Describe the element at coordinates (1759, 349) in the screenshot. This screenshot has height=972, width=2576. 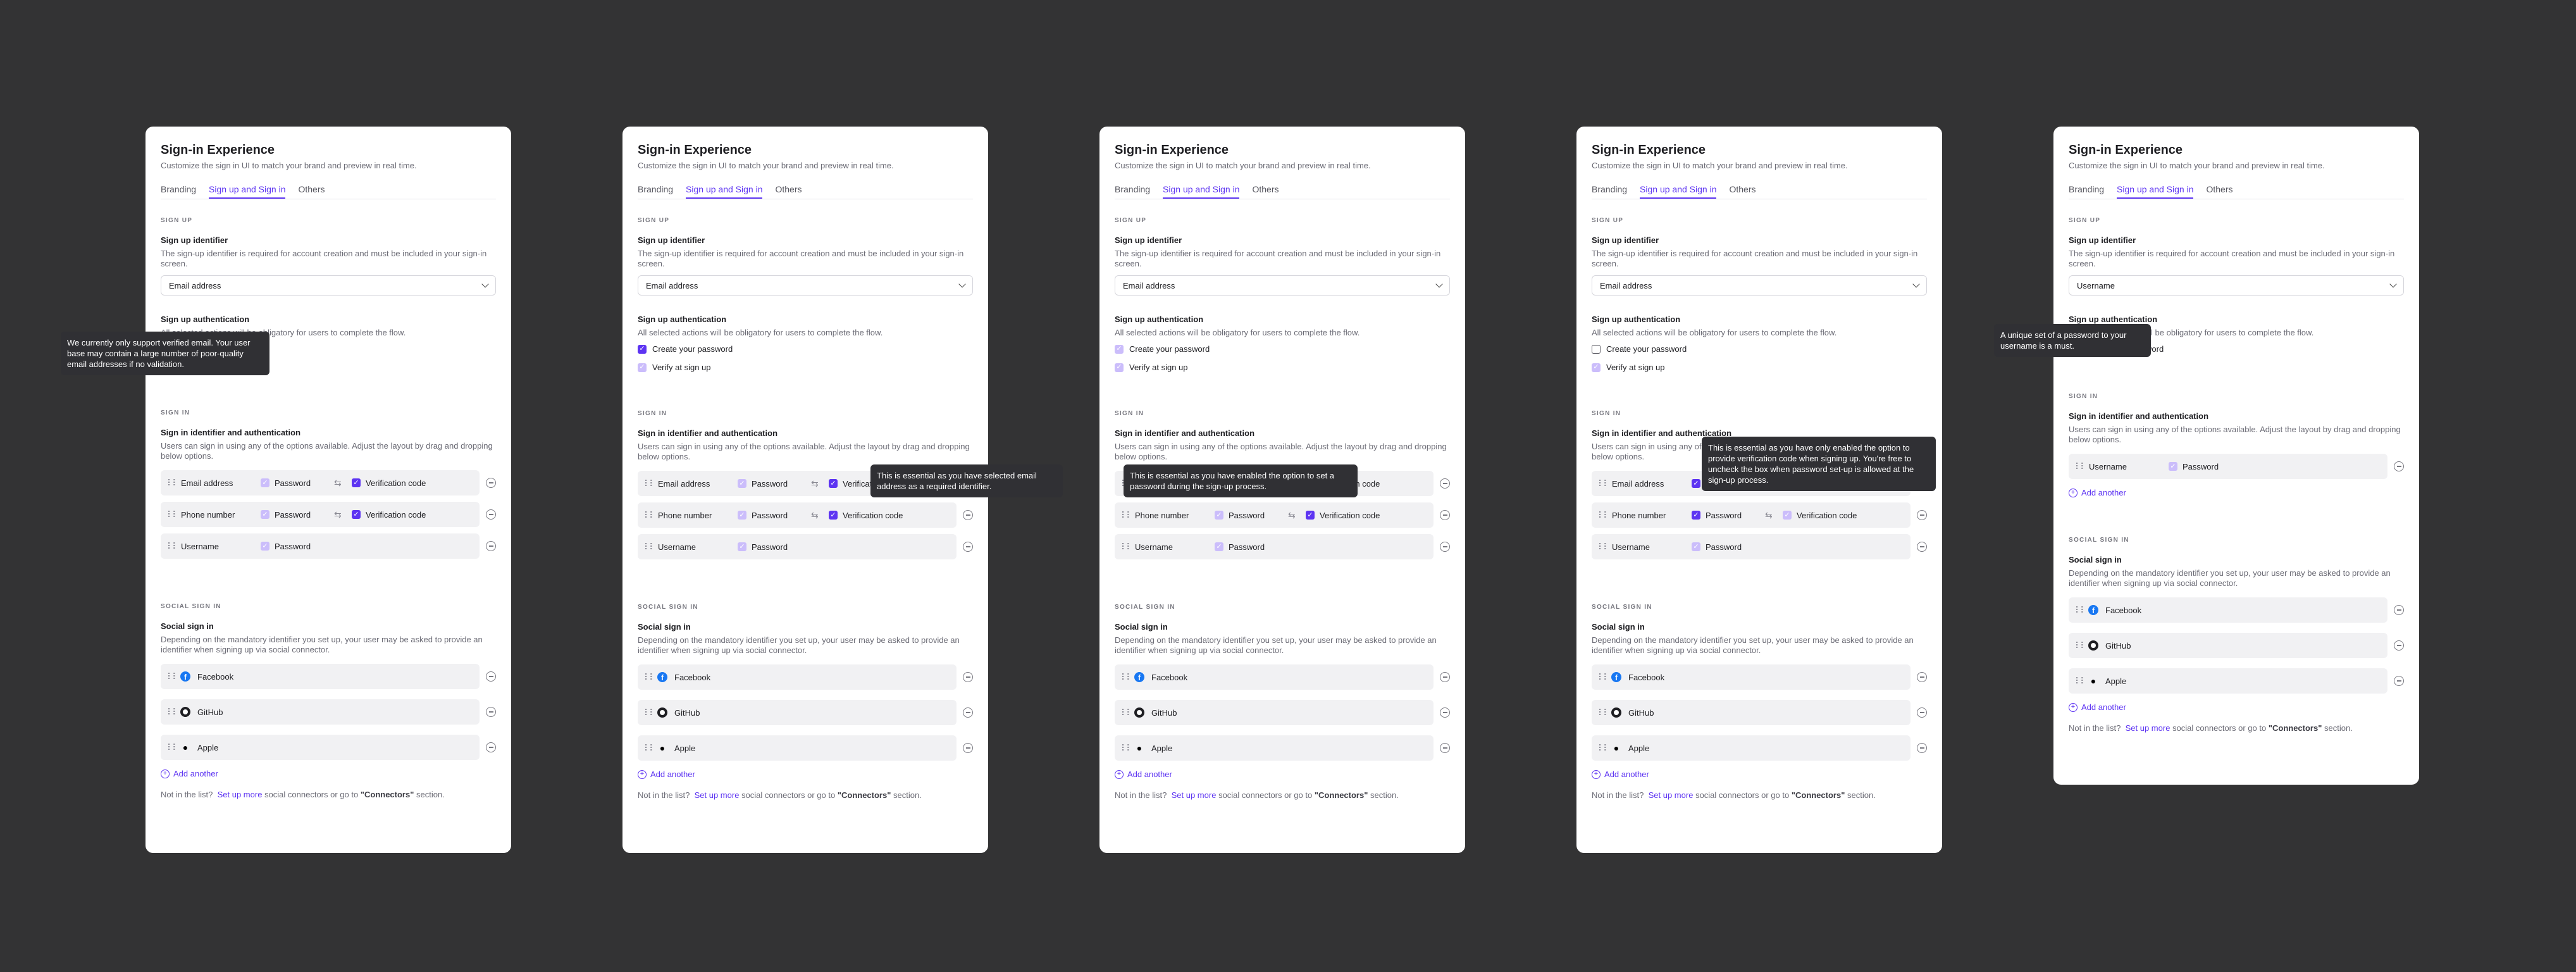
I see `create-password-option: Create your password` at that location.